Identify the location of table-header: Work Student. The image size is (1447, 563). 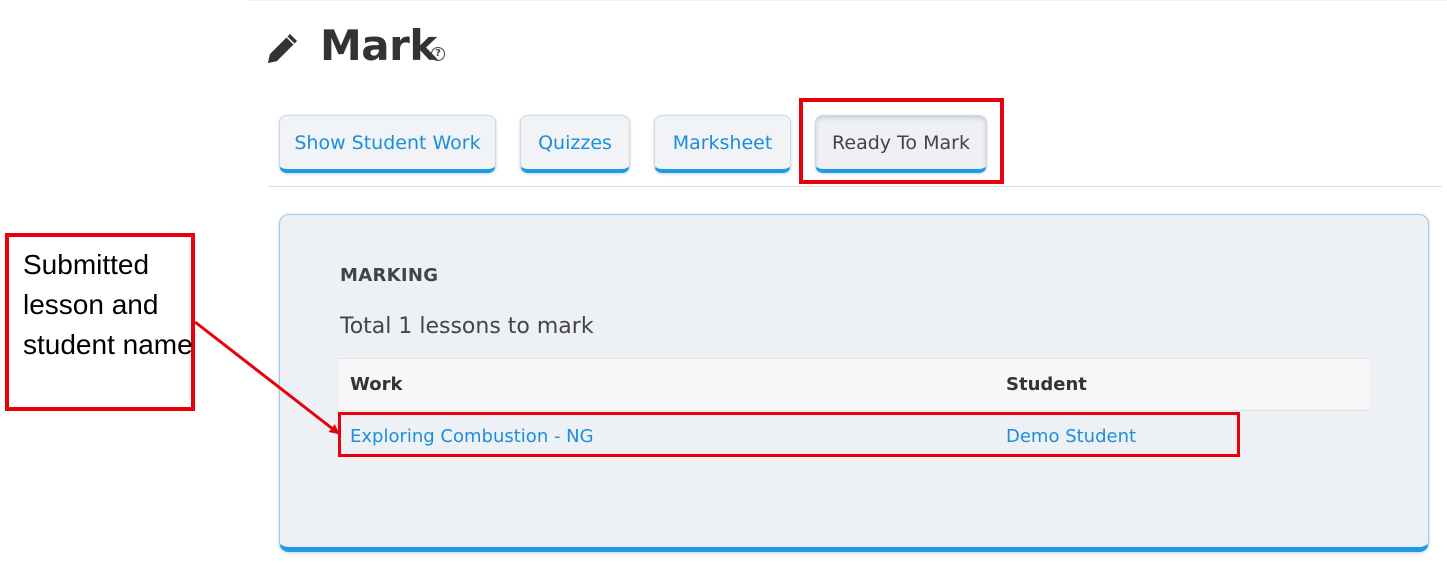
(854, 384).